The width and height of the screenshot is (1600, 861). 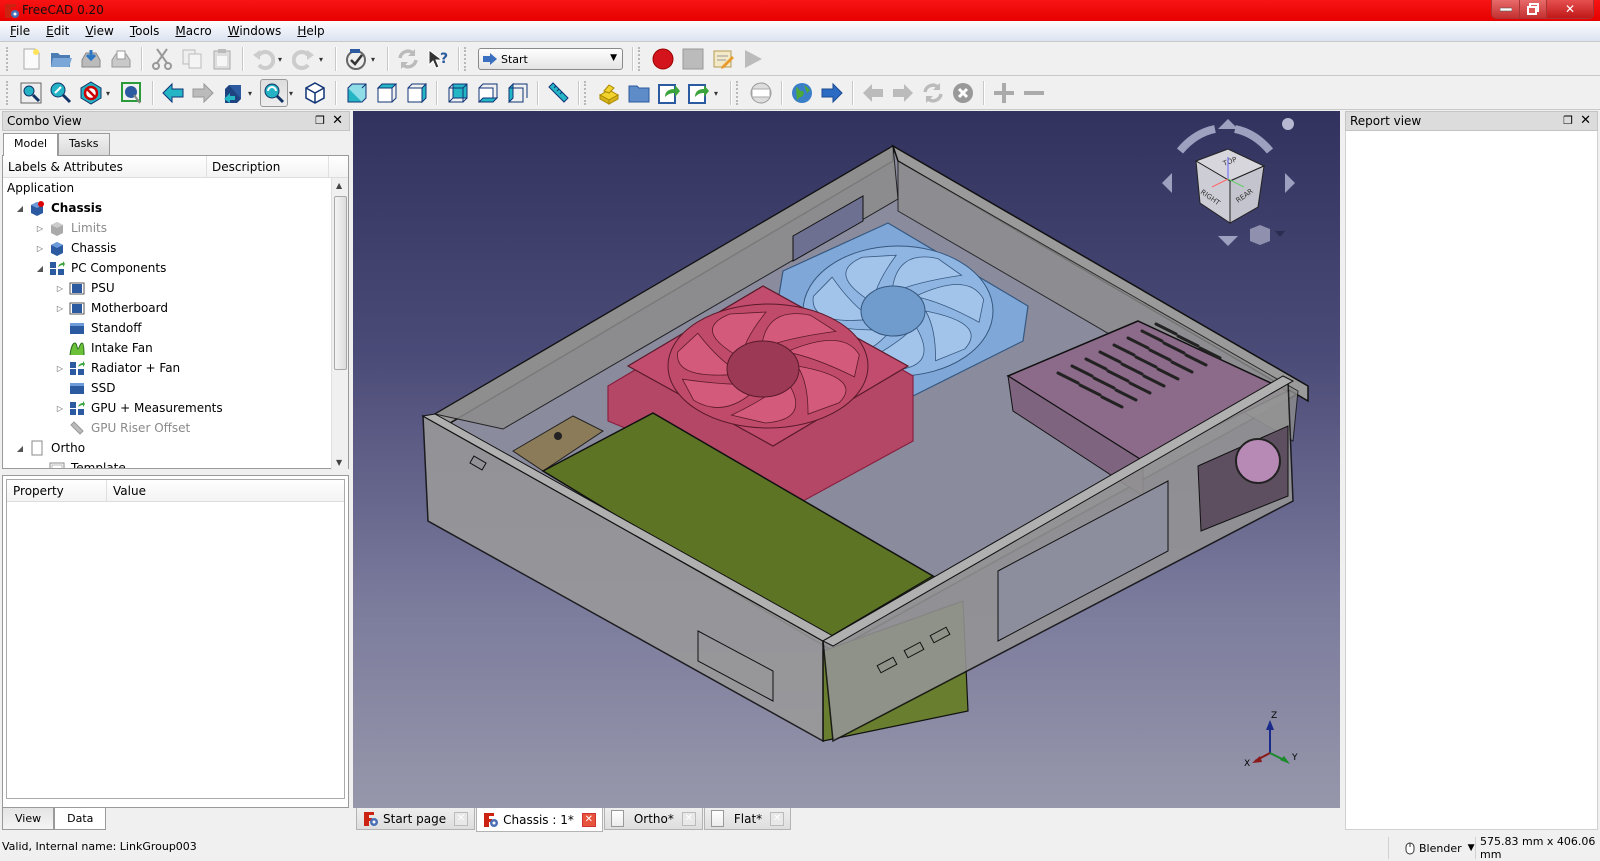 I want to click on stop-macro-icon, so click(x=693, y=59).